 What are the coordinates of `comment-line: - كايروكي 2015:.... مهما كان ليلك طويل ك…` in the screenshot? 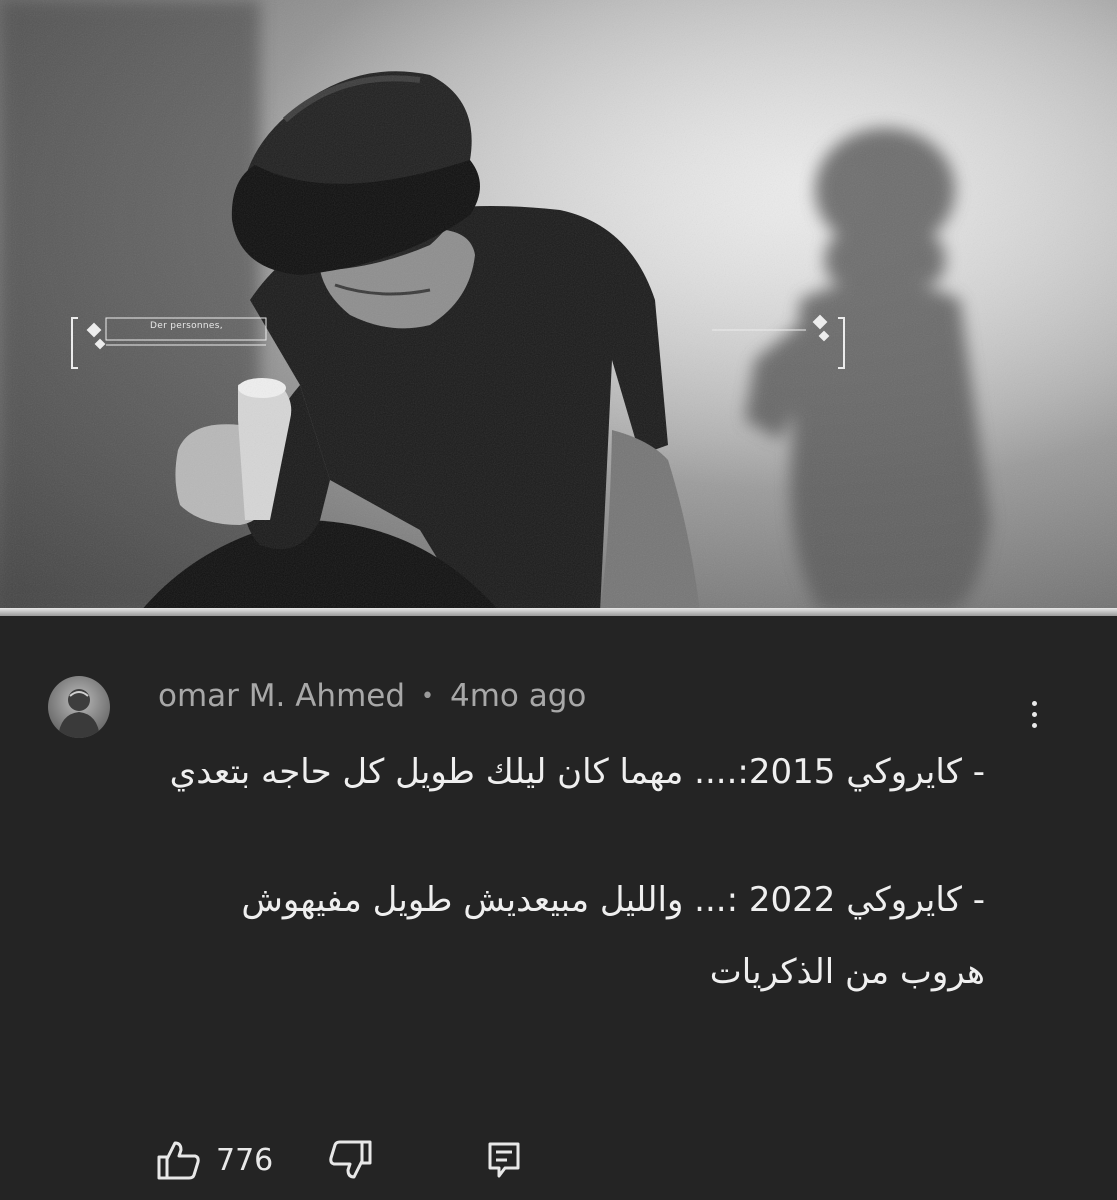 It's located at (577, 772).